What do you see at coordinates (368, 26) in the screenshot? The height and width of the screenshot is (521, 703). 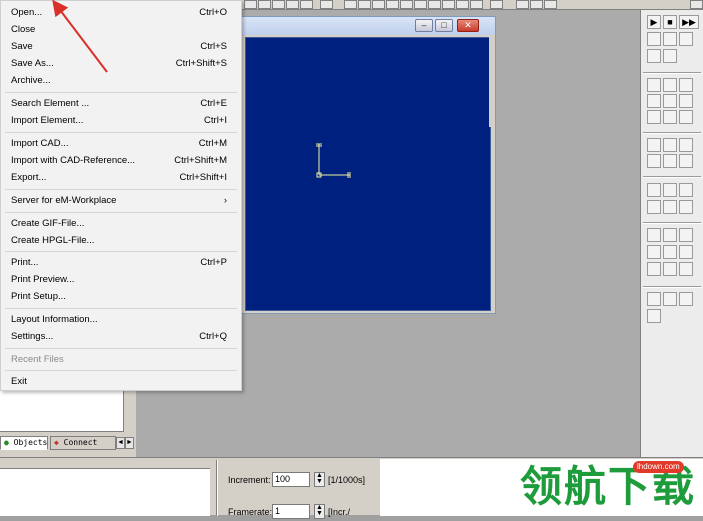 I see `window-titlebar: – □ ✕` at bounding box center [368, 26].